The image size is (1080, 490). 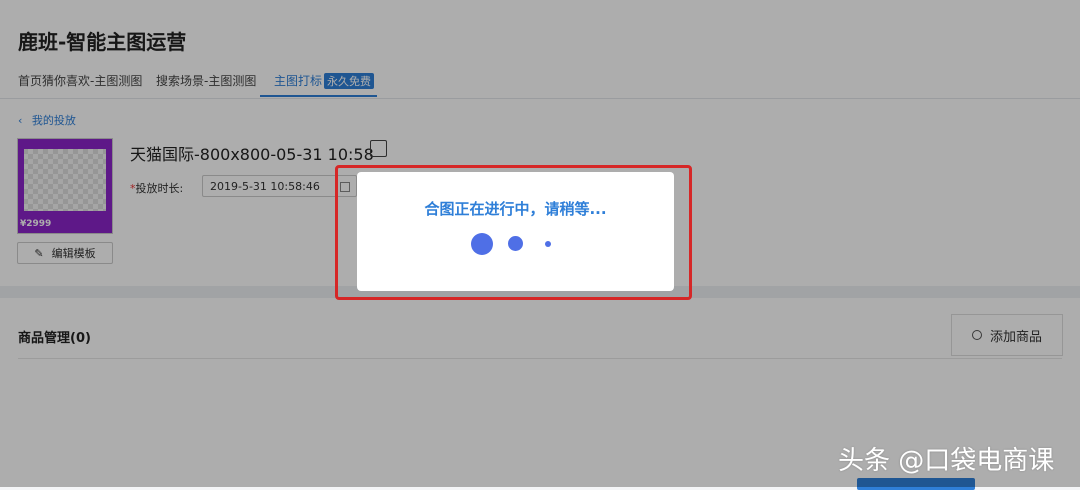 What do you see at coordinates (548, 244) in the screenshot?
I see `loading-dot-small` at bounding box center [548, 244].